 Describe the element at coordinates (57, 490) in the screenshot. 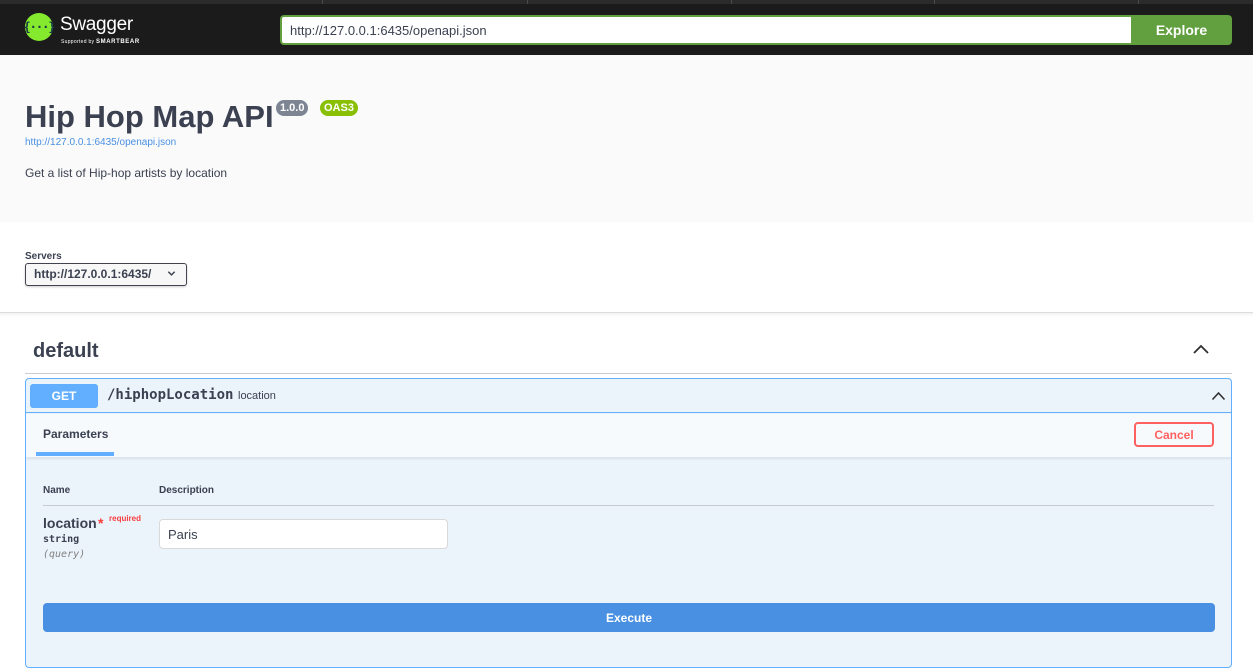

I see `column-header-name: Name` at that location.